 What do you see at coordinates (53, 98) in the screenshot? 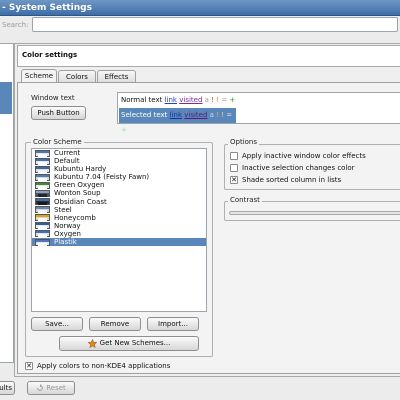
I see `window-text-label: Window text` at bounding box center [53, 98].